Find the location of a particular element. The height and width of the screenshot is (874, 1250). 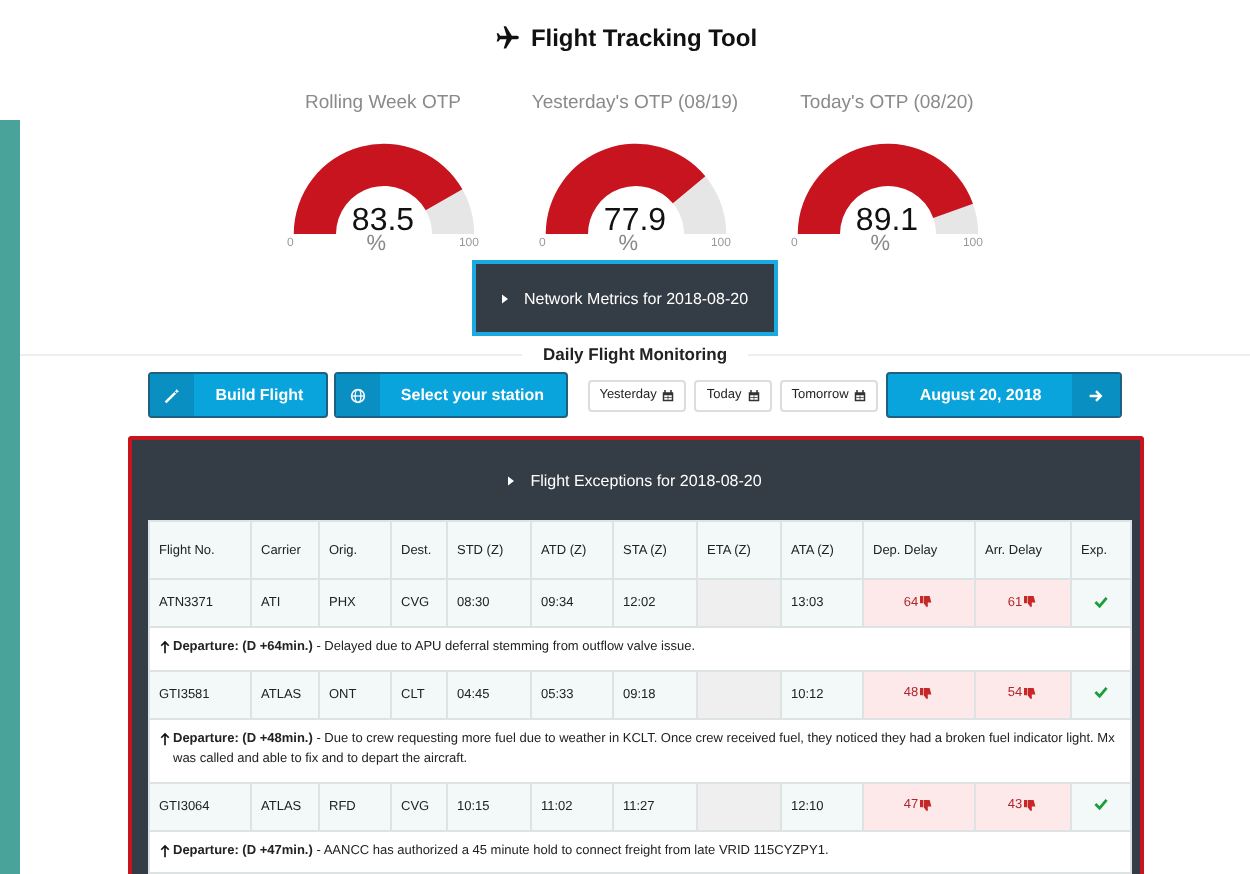

network-metrics-button: Network Metrics for 2018-08-20 is located at coordinates (625, 298).